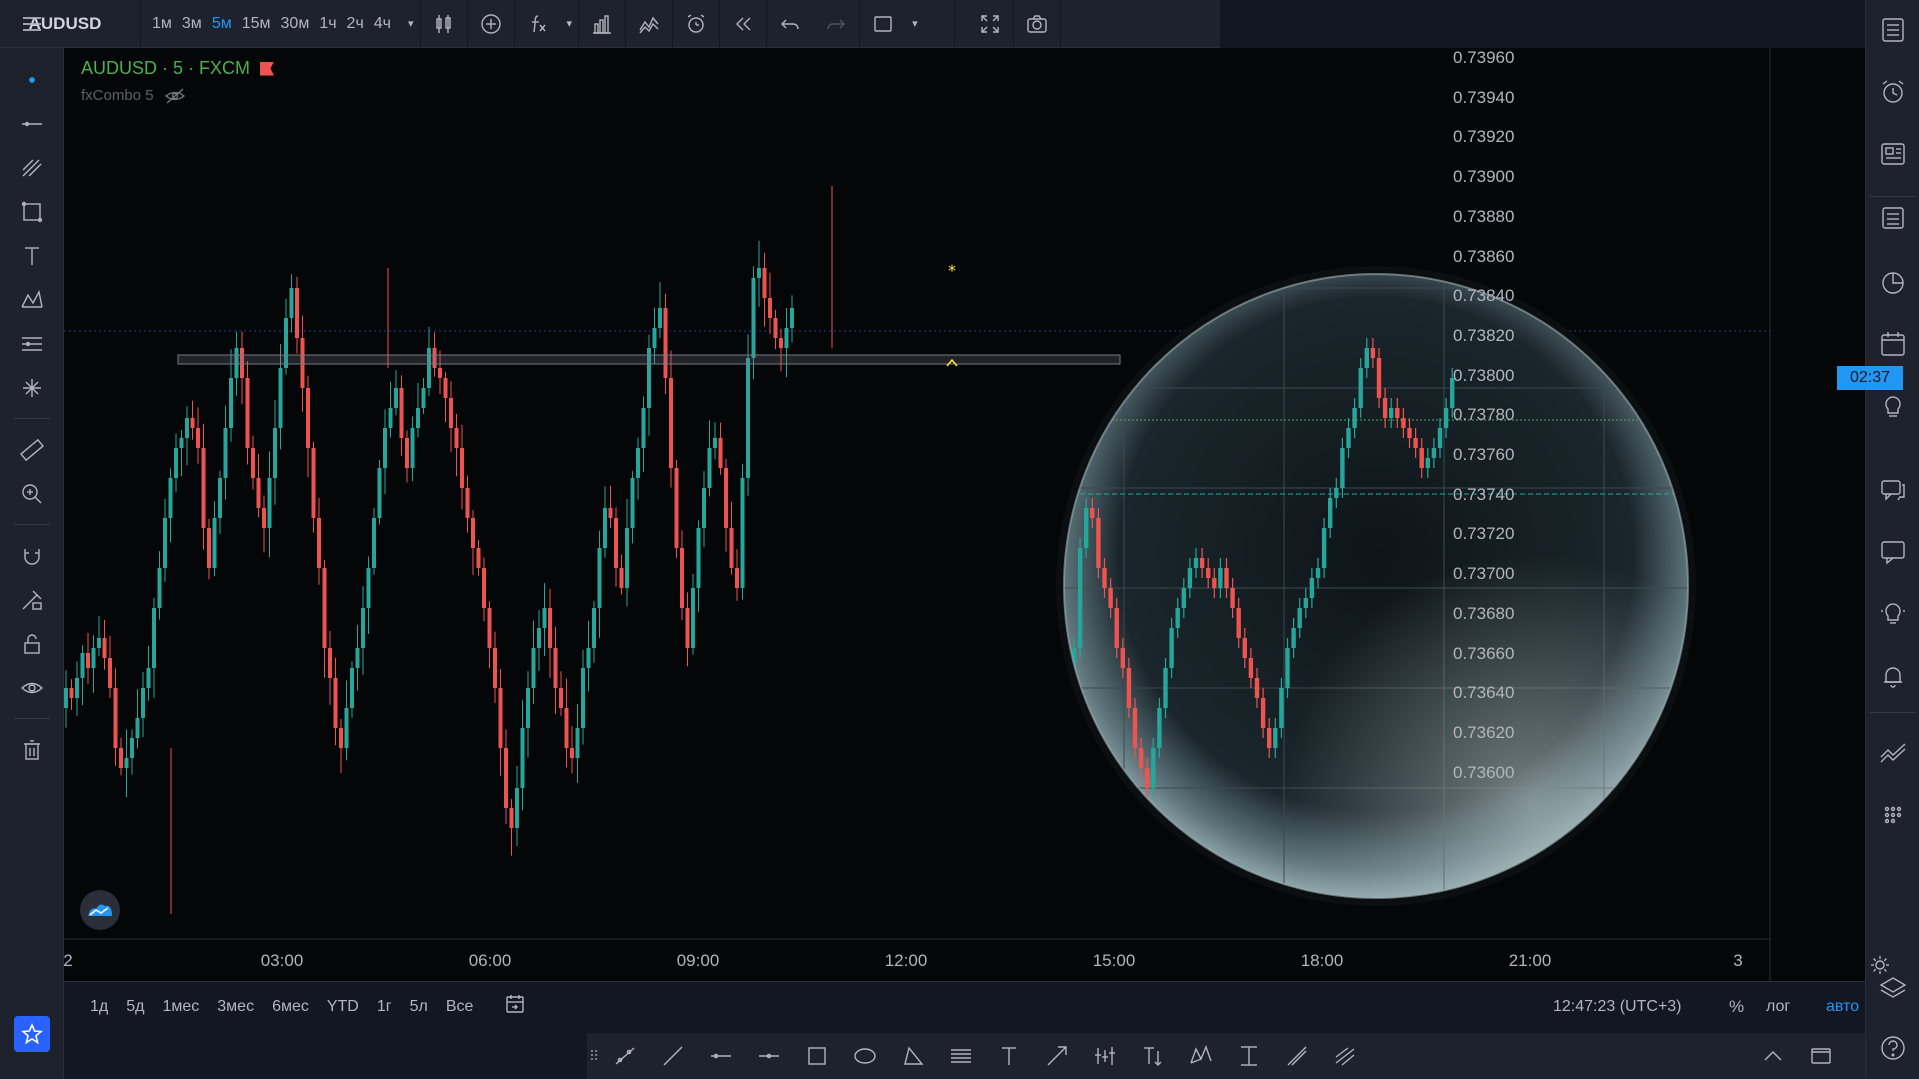 The width and height of the screenshot is (1919, 1079). Describe the element at coordinates (1345, 1056) in the screenshot. I see `fib-tool-icon` at that location.